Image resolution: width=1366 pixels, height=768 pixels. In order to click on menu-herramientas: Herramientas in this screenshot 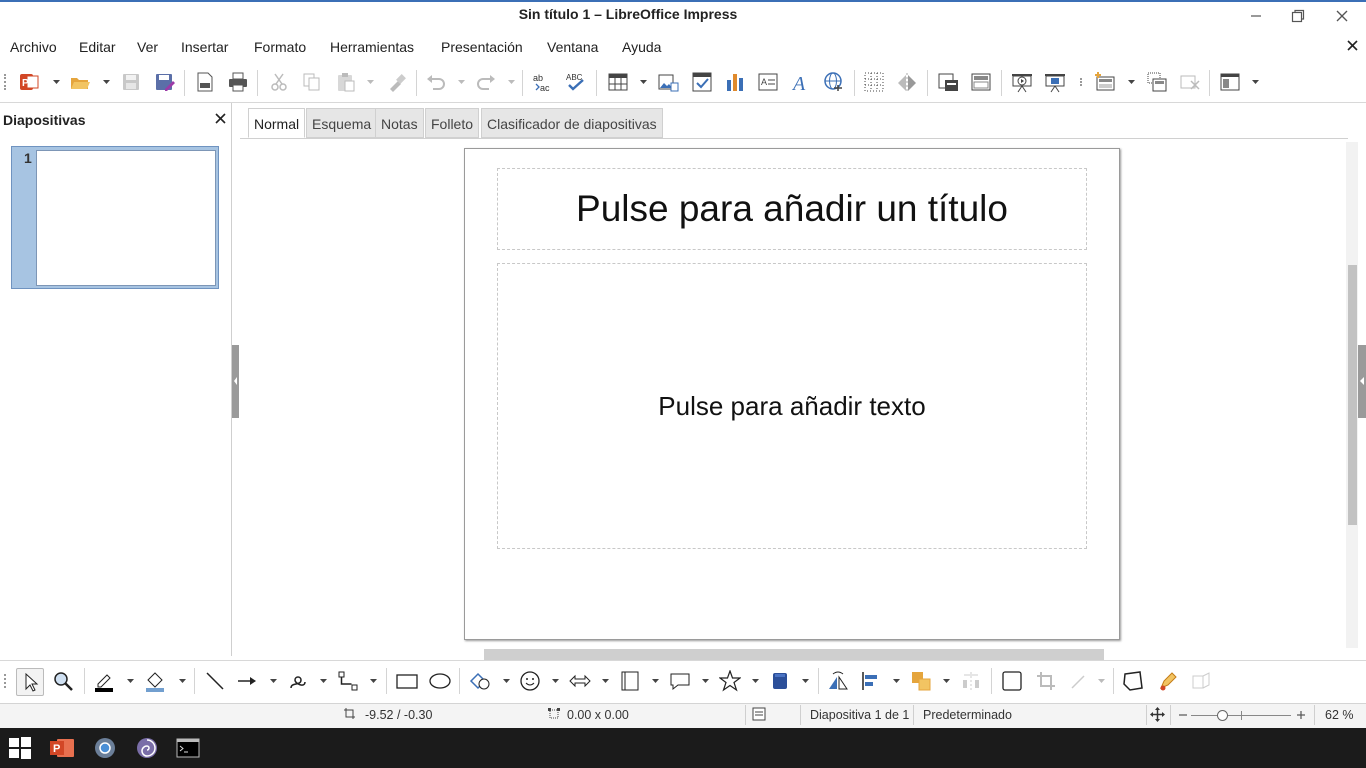, I will do `click(372, 47)`.